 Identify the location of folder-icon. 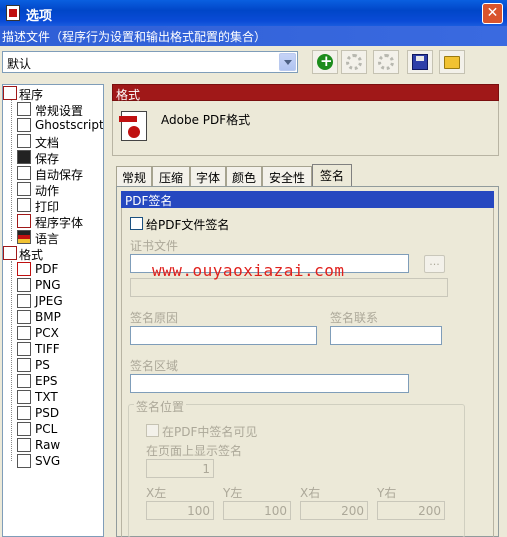
(452, 62).